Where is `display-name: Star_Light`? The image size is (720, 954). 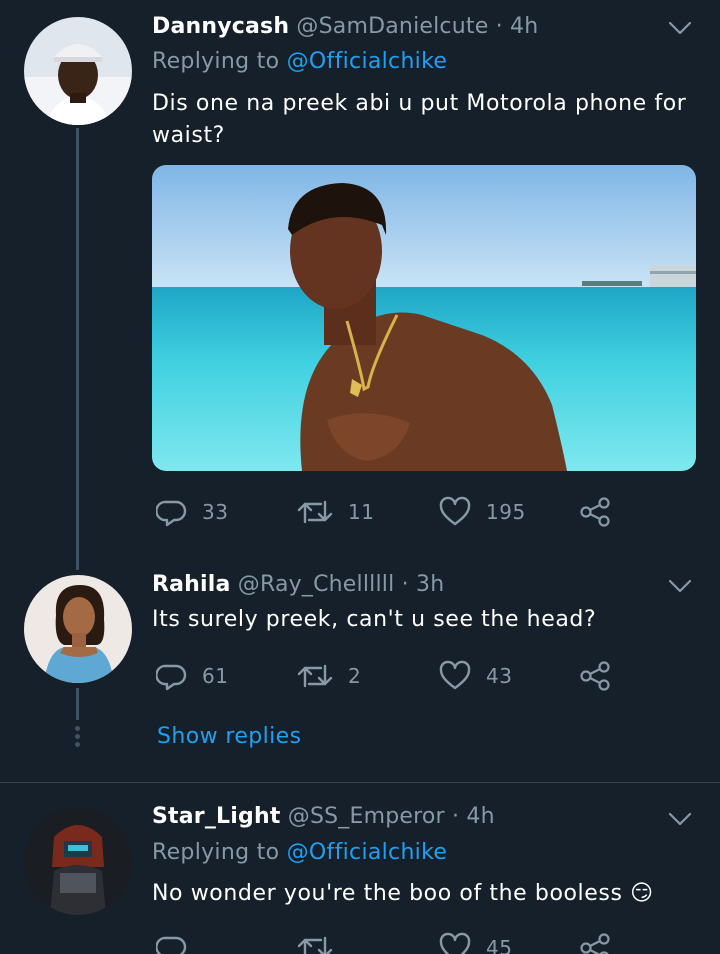
display-name: Star_Light is located at coordinates (216, 816).